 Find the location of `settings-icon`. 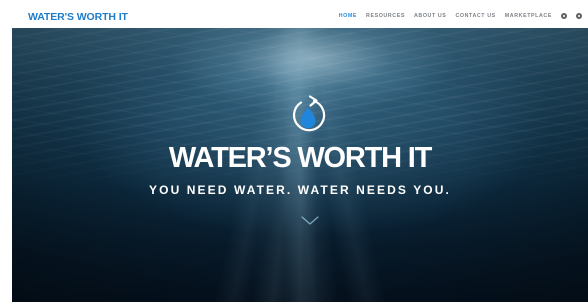

settings-icon is located at coordinates (564, 16).